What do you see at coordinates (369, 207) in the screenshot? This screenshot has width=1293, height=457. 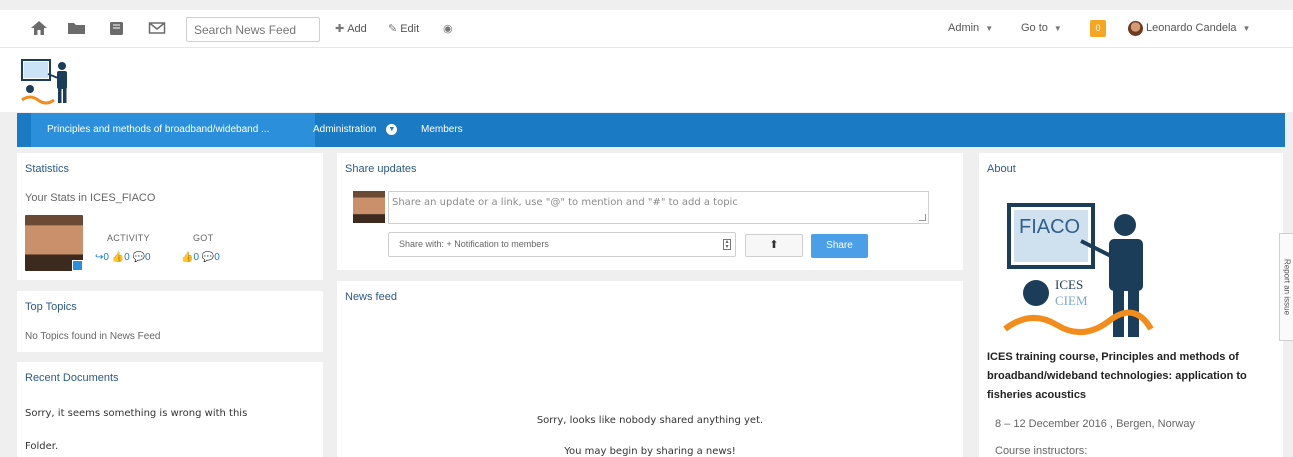 I see `share-avatar` at bounding box center [369, 207].